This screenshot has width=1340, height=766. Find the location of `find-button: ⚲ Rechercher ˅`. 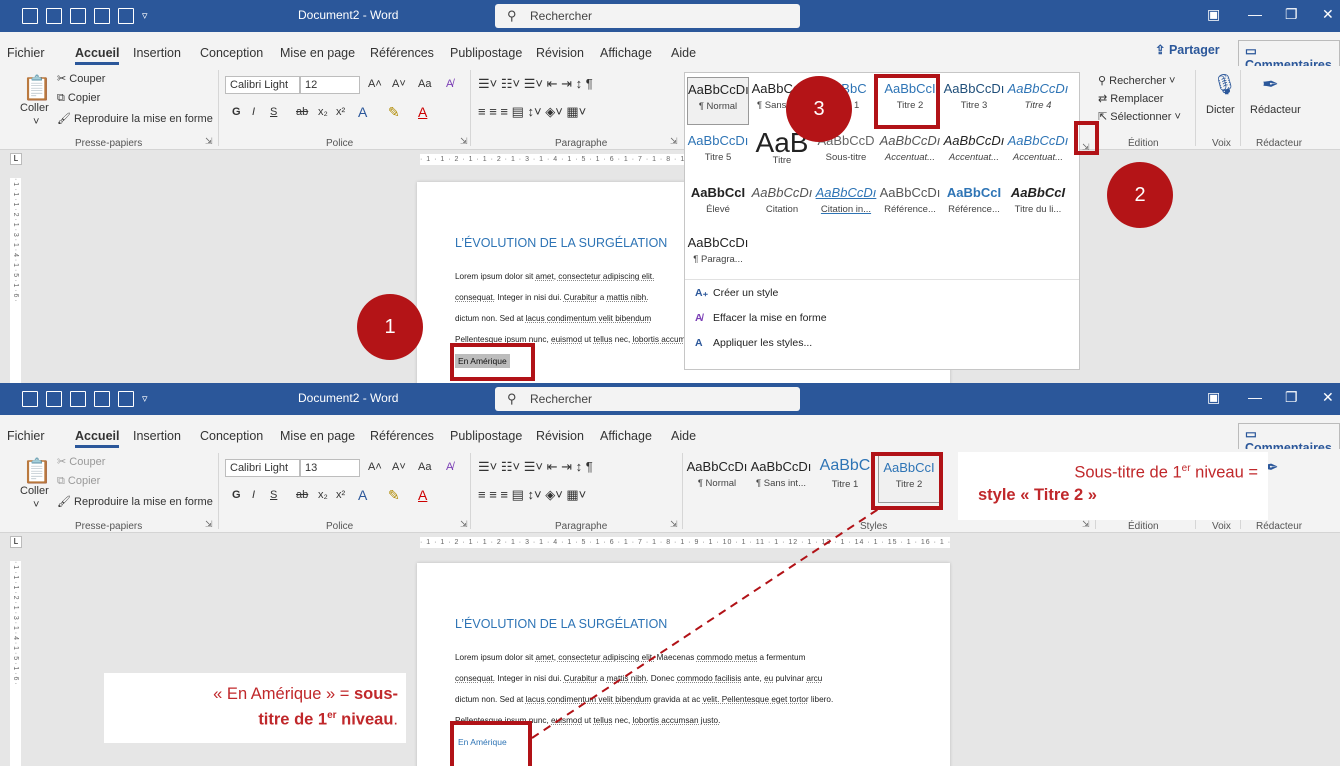

find-button: ⚲ Rechercher ˅ is located at coordinates (1136, 80).